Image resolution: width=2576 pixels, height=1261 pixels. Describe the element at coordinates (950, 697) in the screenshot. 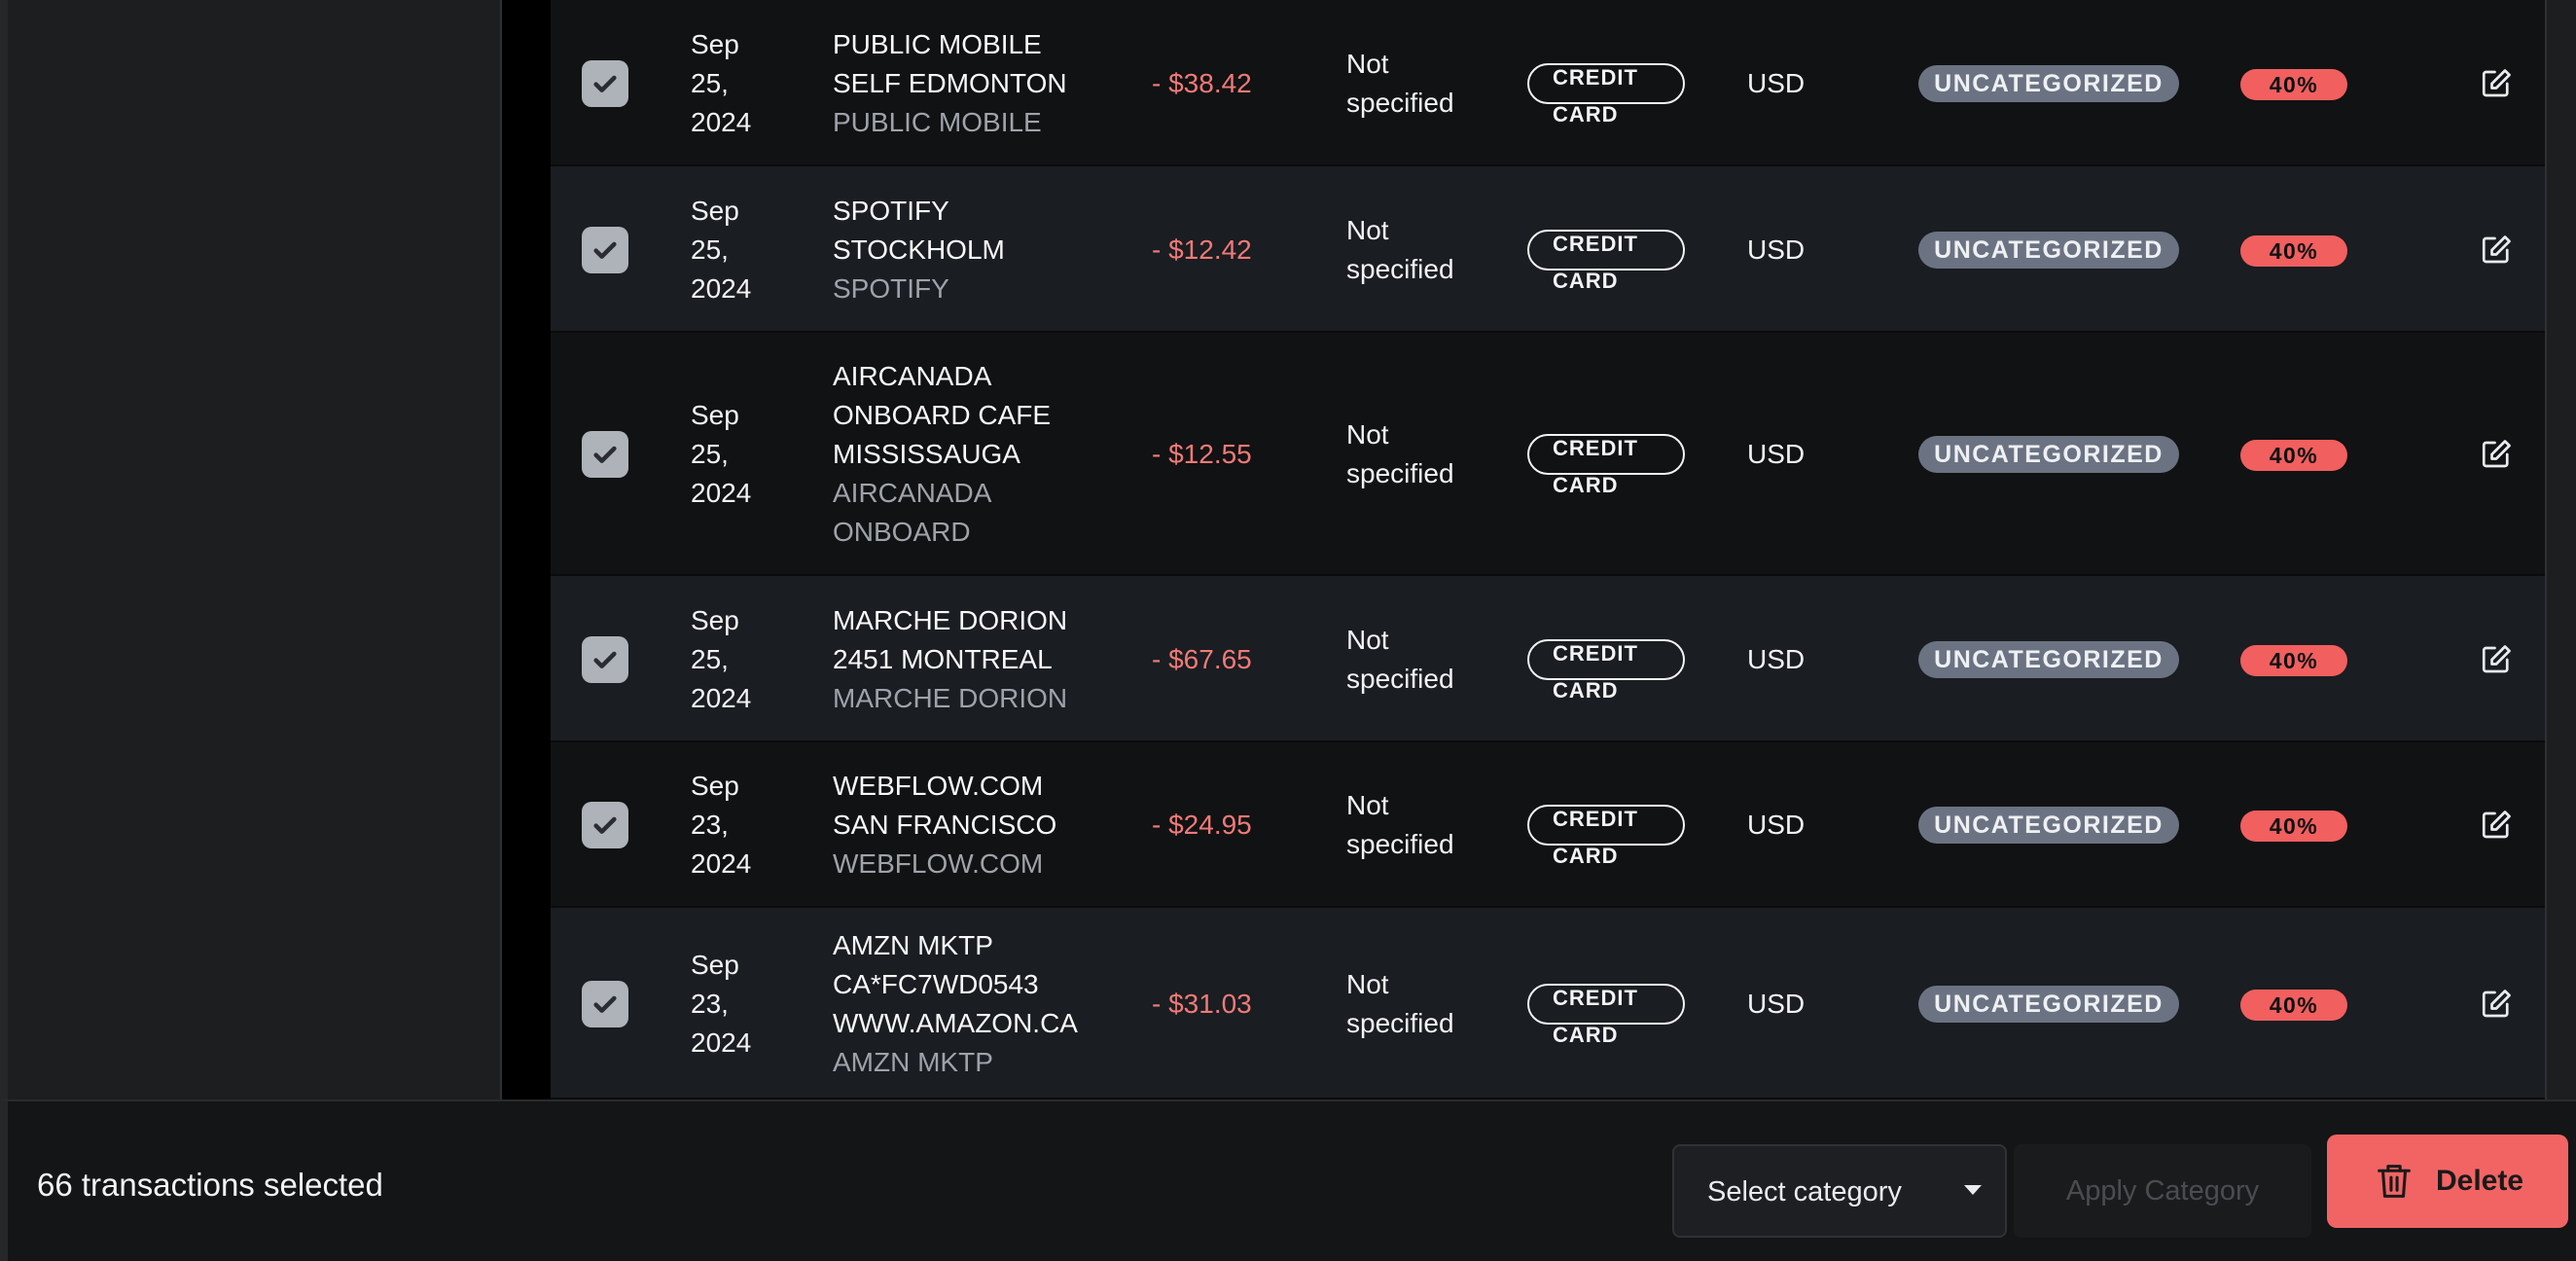

I see `merchant-name: MARCHE DORION` at that location.